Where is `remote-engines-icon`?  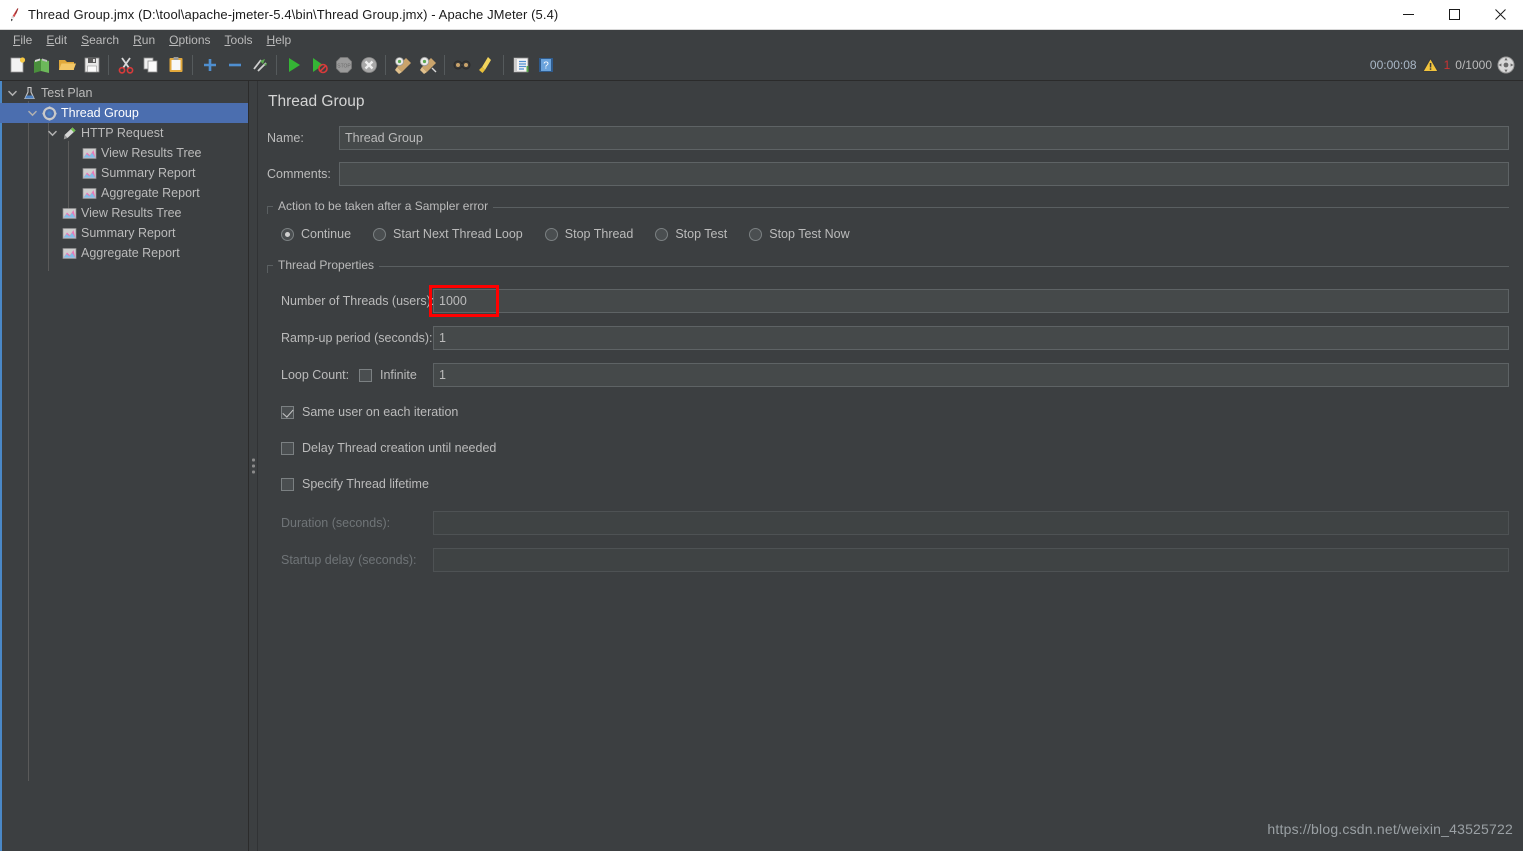
remote-engines-icon is located at coordinates (1506, 65).